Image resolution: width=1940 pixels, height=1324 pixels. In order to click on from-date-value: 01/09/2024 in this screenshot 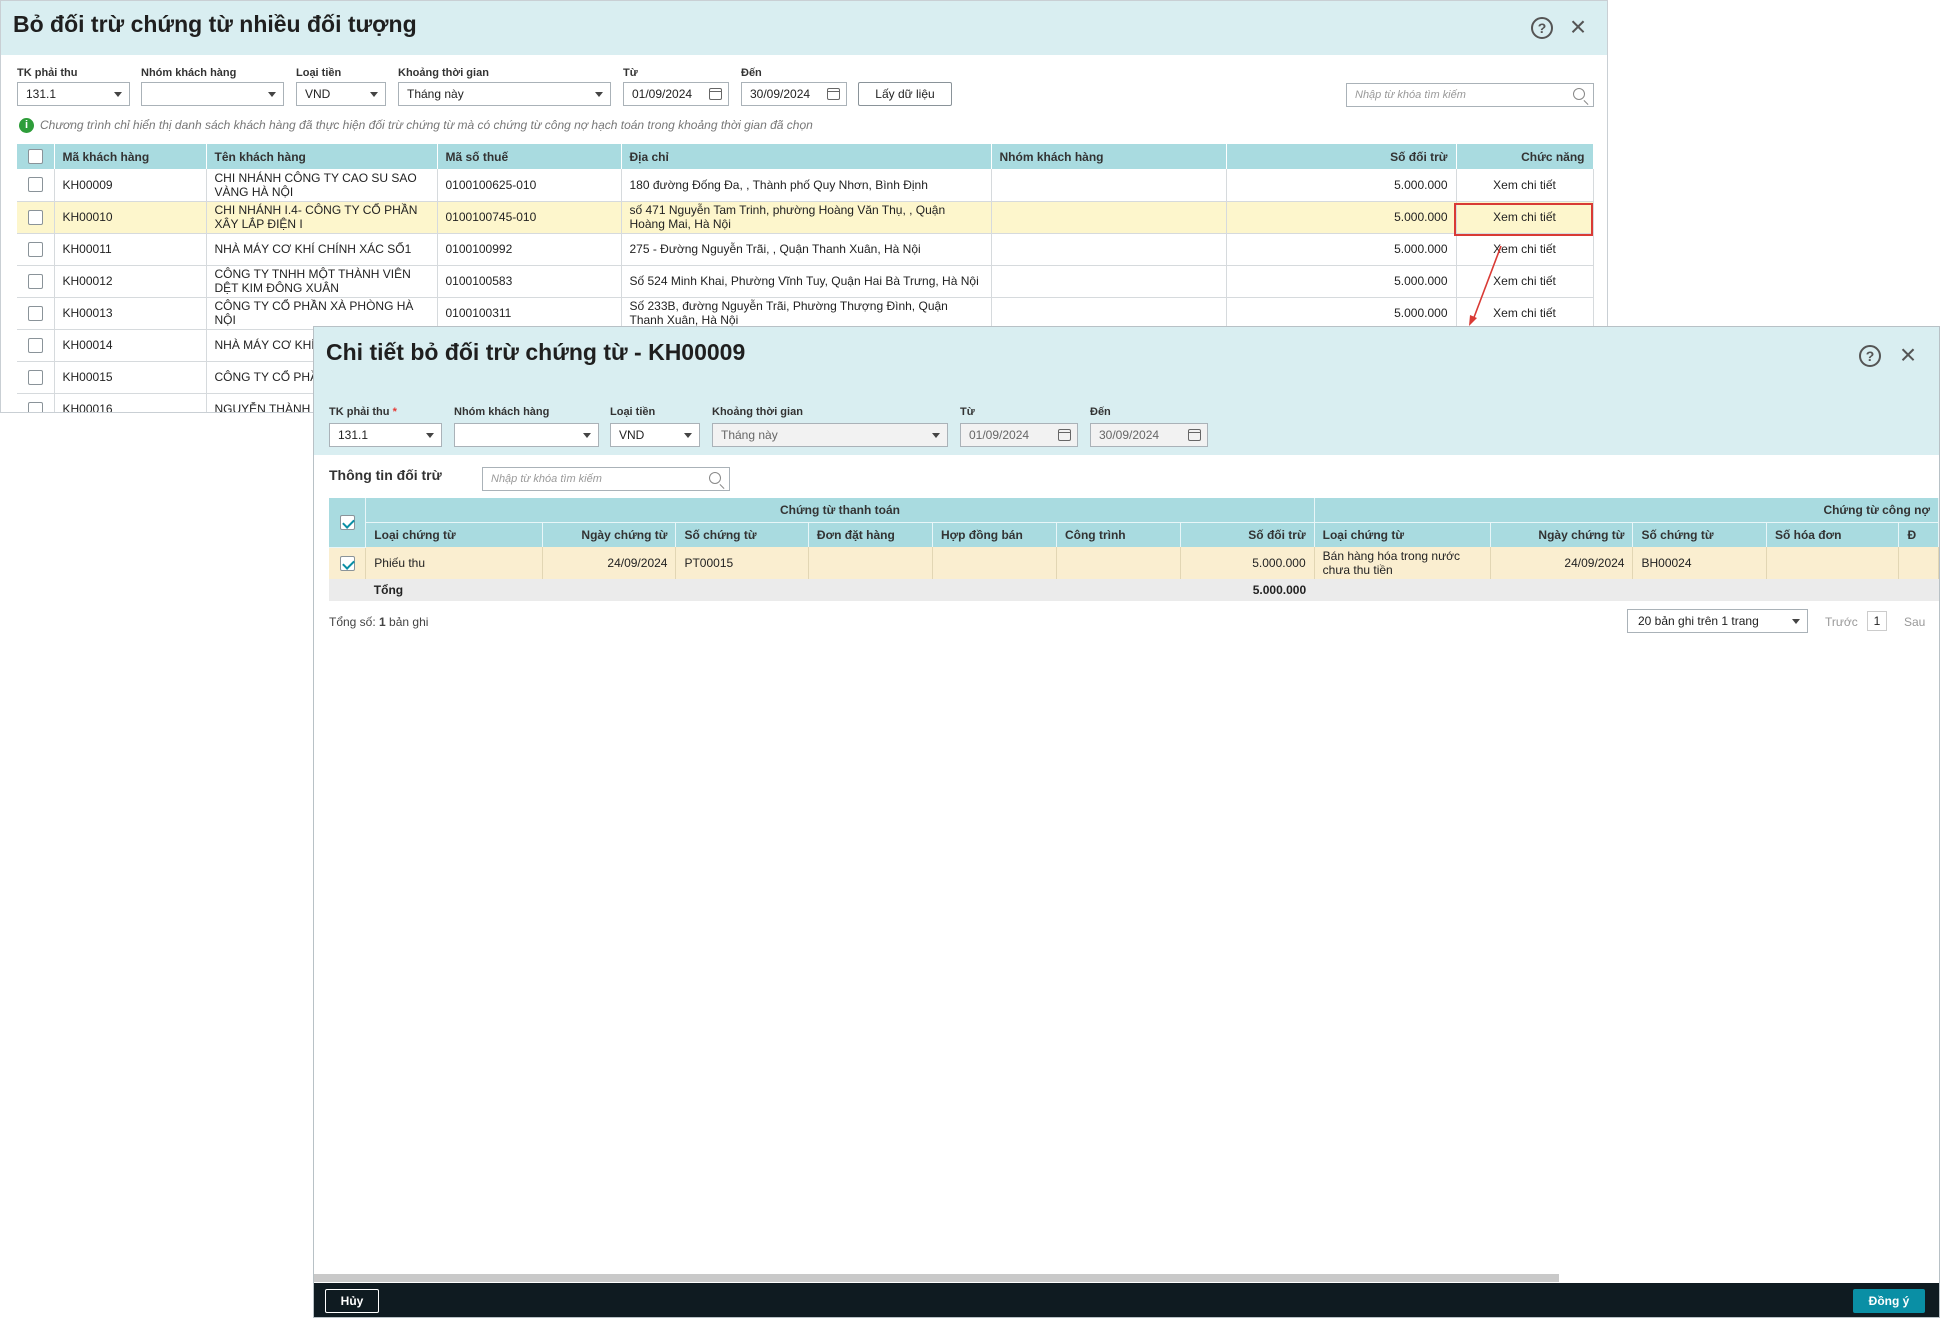, I will do `click(662, 94)`.